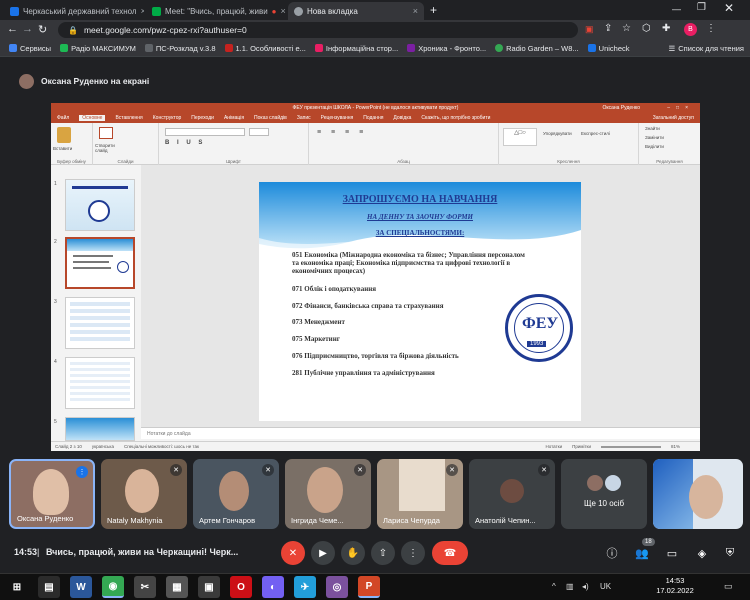  What do you see at coordinates (209, 587) in the screenshot?
I see `app-icon: ▣` at bounding box center [209, 587].